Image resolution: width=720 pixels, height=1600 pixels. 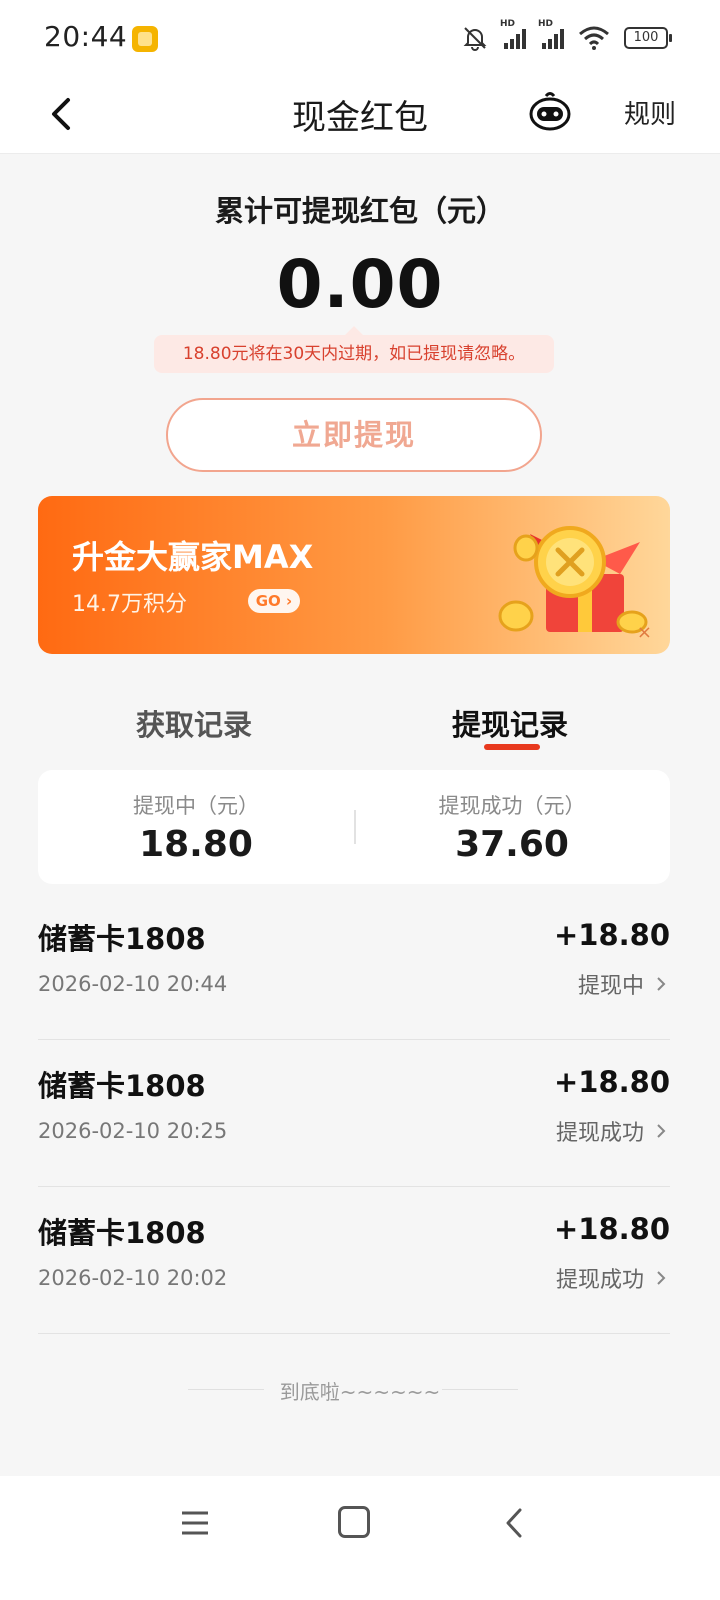 I want to click on record-tabs: 获取记录 提现记录, so click(x=360, y=722).